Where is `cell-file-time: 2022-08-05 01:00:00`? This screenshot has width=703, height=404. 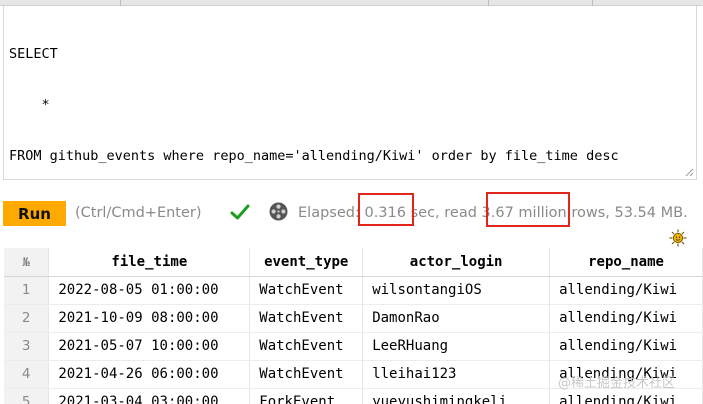 cell-file-time: 2022-08-05 01:00:00 is located at coordinates (149, 290).